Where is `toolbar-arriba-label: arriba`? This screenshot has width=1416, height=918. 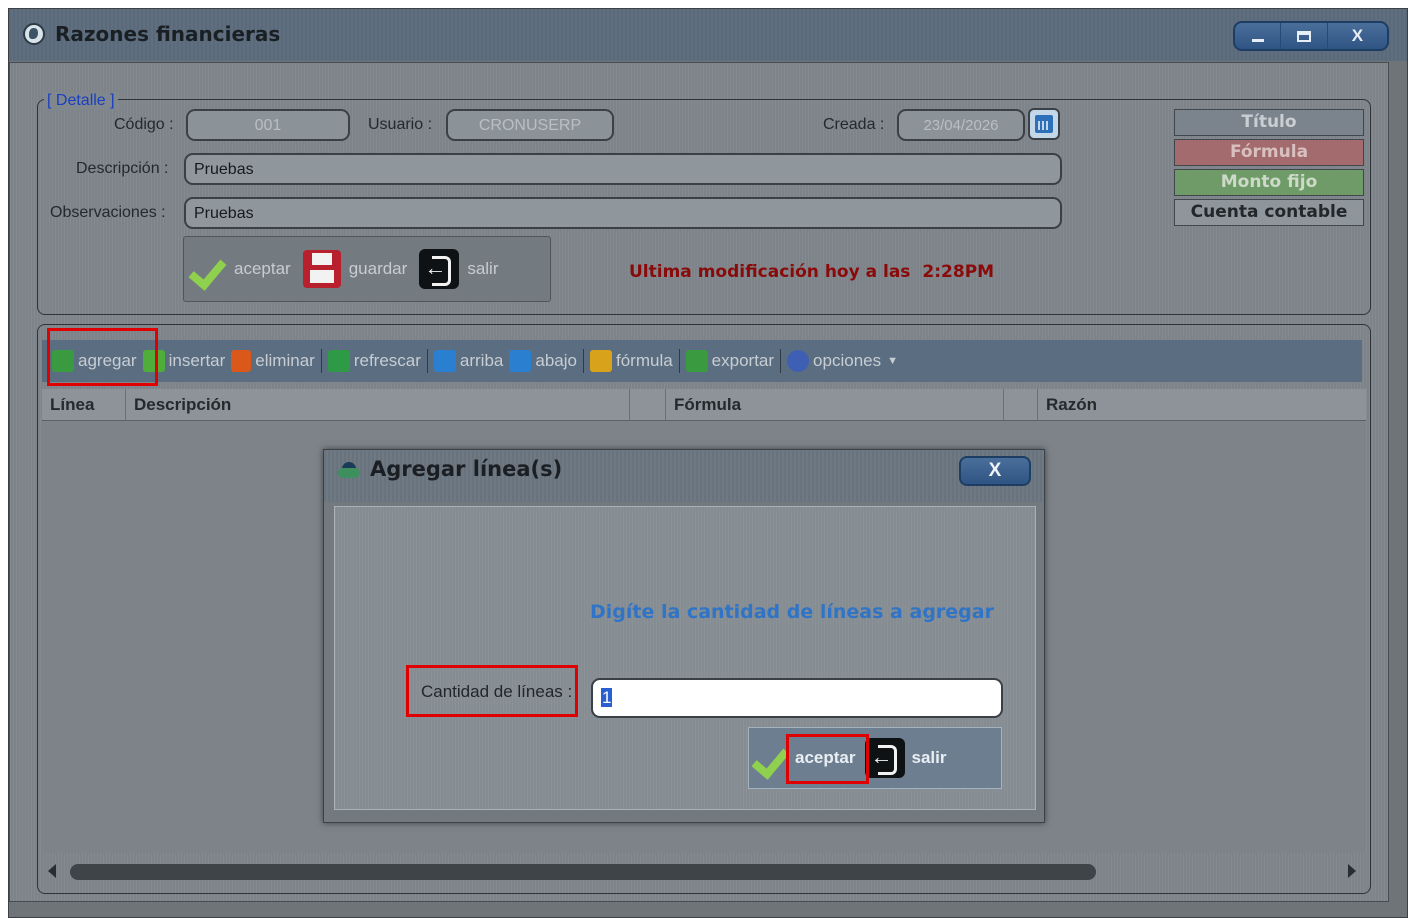 toolbar-arriba-label: arriba is located at coordinates (481, 360).